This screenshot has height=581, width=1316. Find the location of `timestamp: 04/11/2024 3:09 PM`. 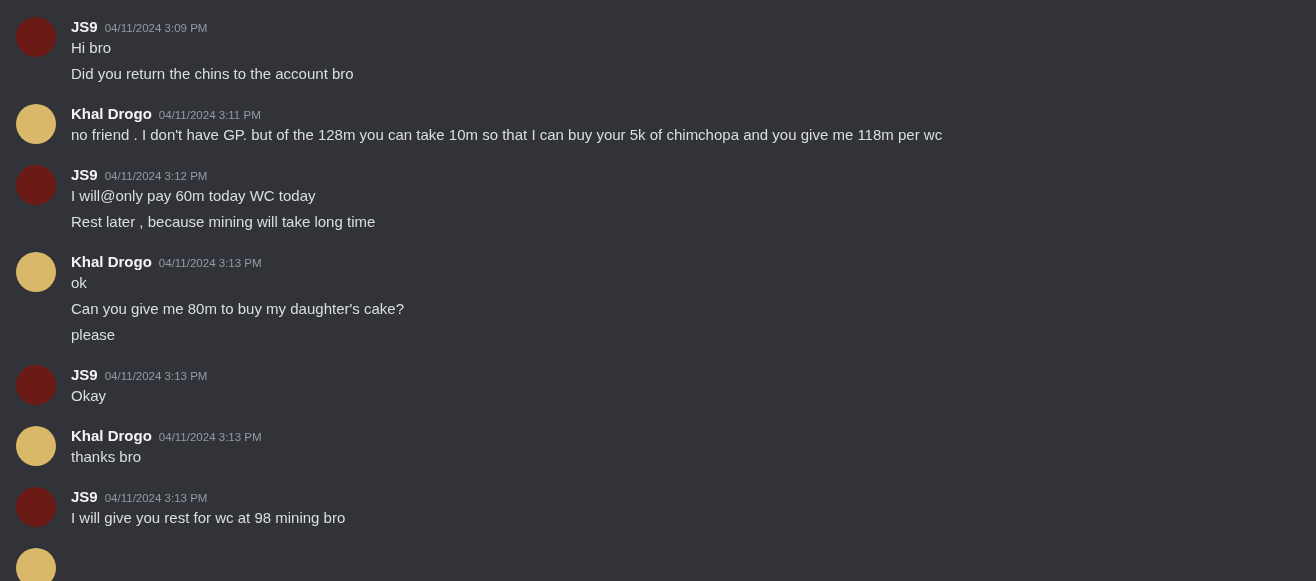

timestamp: 04/11/2024 3:09 PM is located at coordinates (156, 28).